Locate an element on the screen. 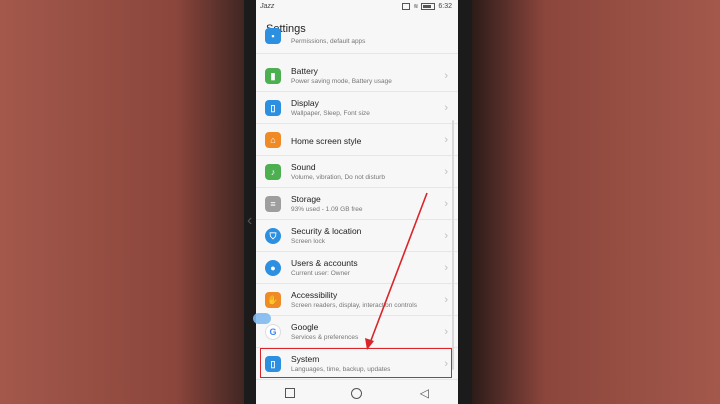 The height and width of the screenshot is (404, 720). annotation-arrow-line is located at coordinates (398, 268).